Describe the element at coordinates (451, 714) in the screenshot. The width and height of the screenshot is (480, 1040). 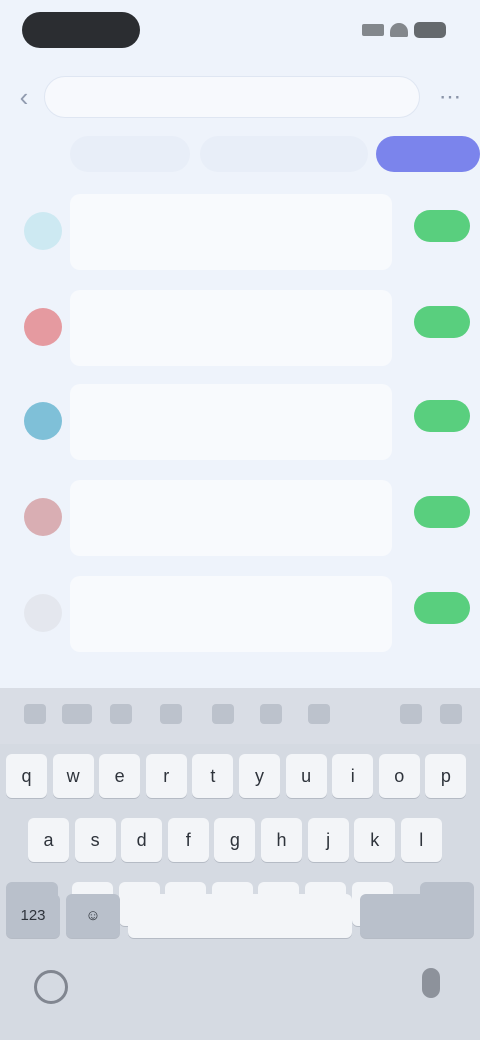
I see `keyboard-collapse-icon` at that location.